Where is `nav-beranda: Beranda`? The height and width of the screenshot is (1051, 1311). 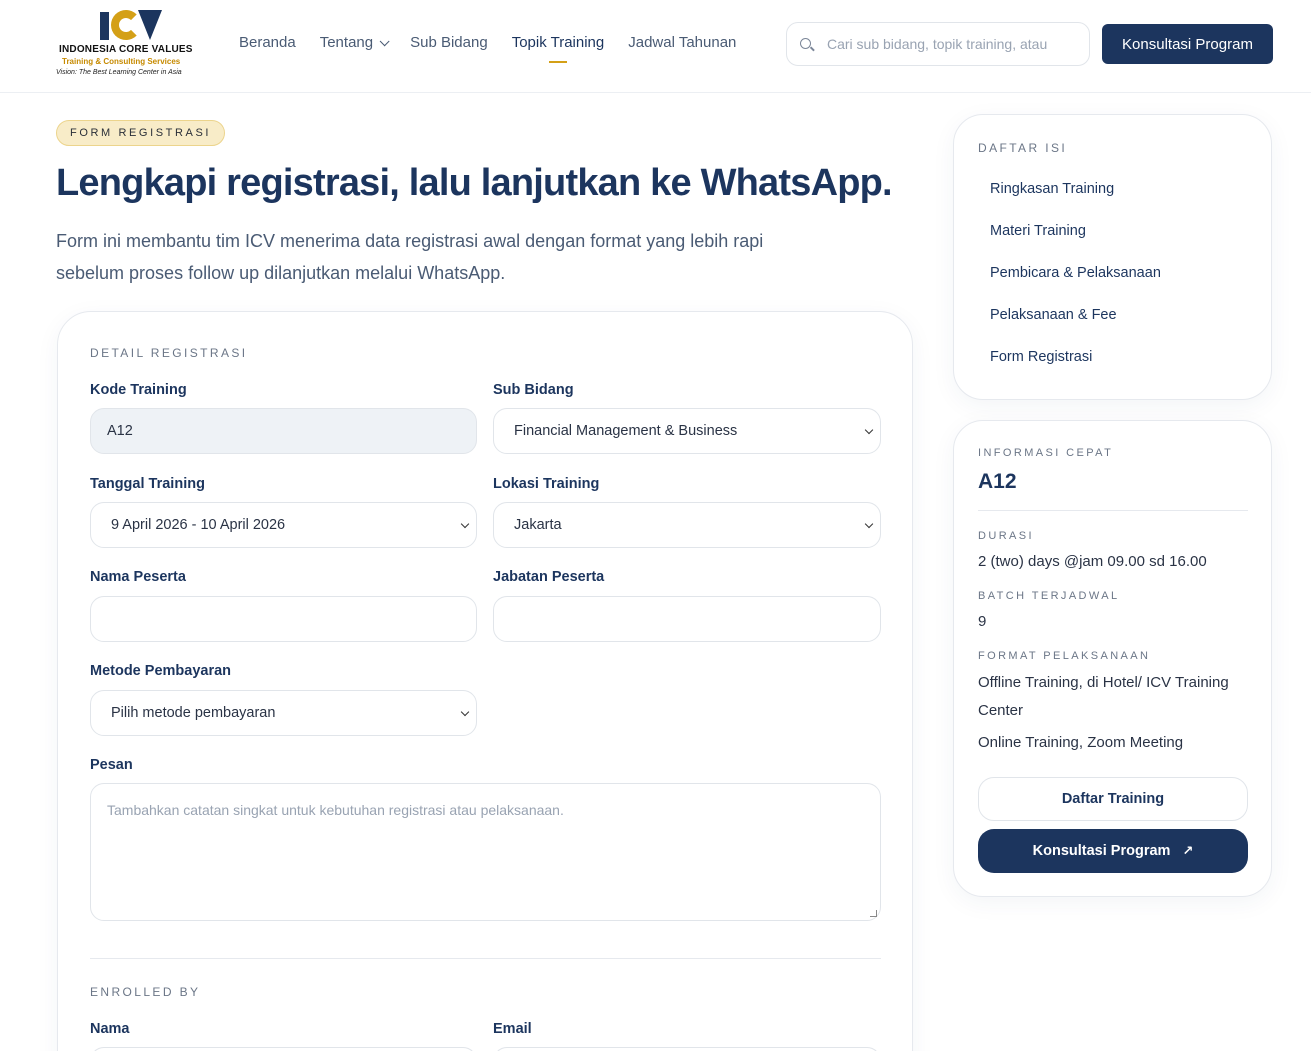 nav-beranda: Beranda is located at coordinates (267, 42).